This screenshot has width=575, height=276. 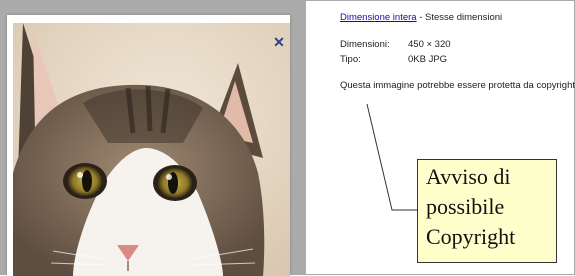 What do you see at coordinates (393, 59) in the screenshot?
I see `type-row: Tipo: 0KB JPG` at bounding box center [393, 59].